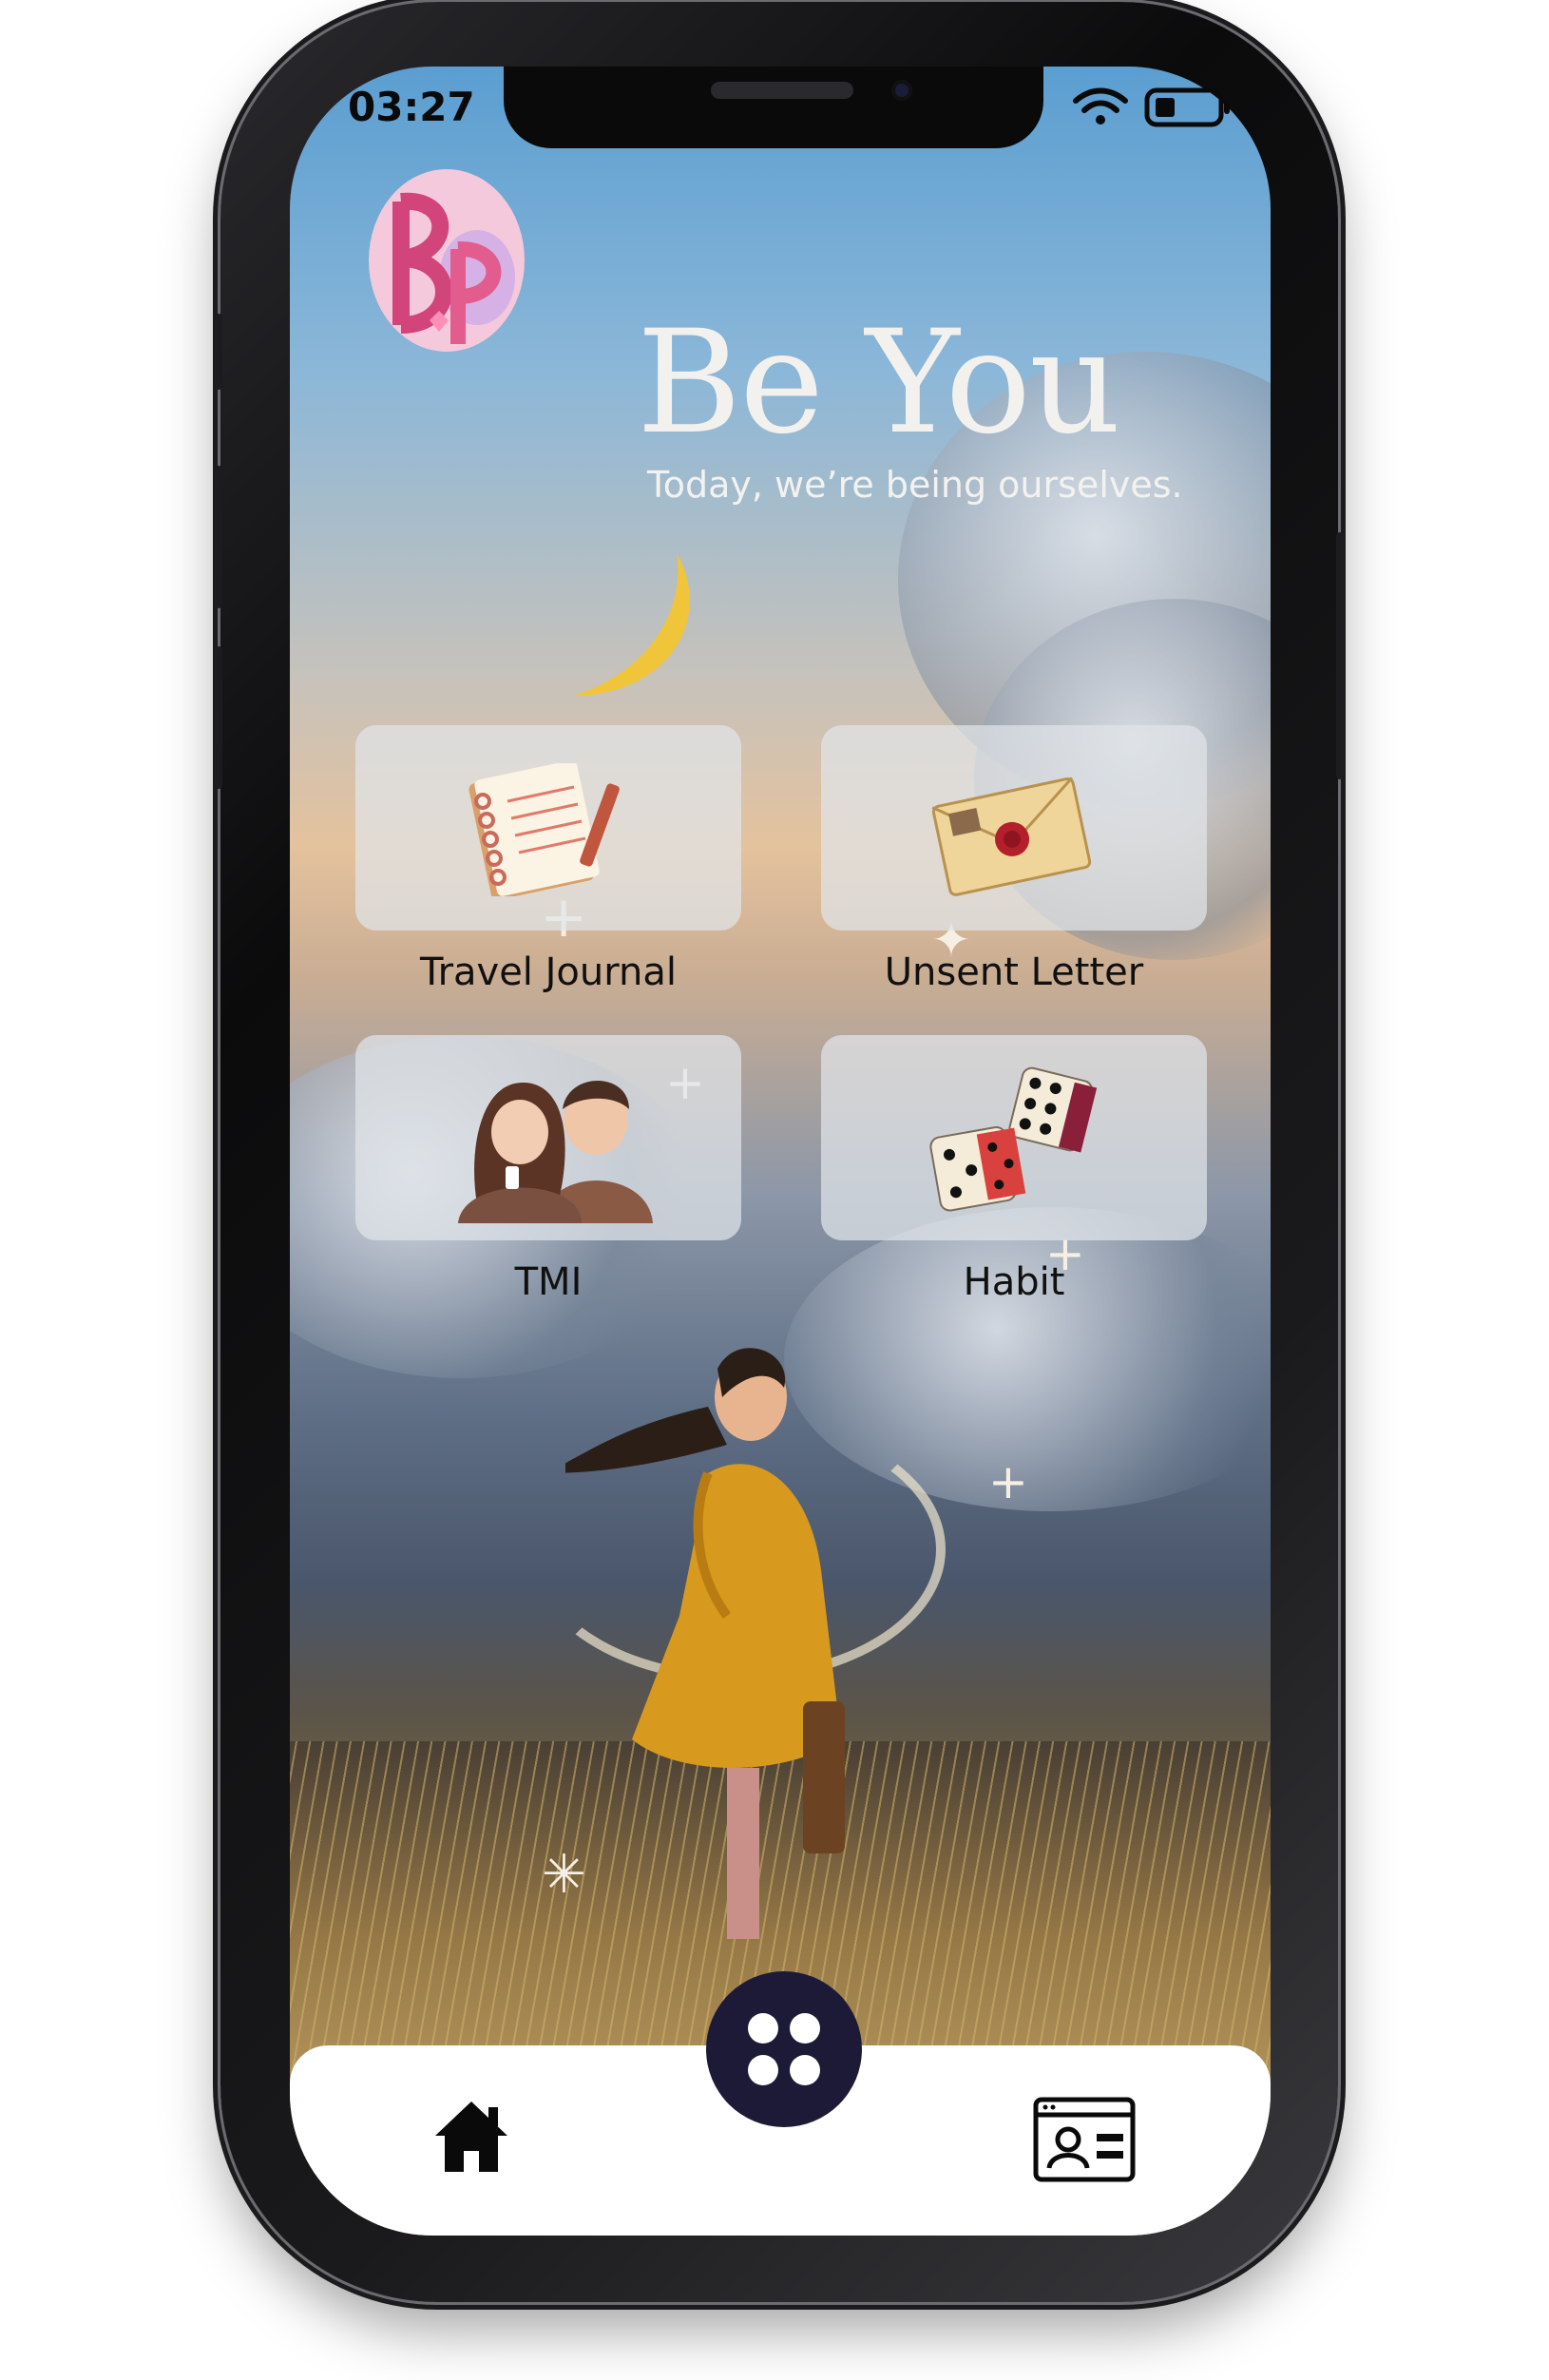  What do you see at coordinates (413, 380) in the screenshot?
I see `background-ribbon` at bounding box center [413, 380].